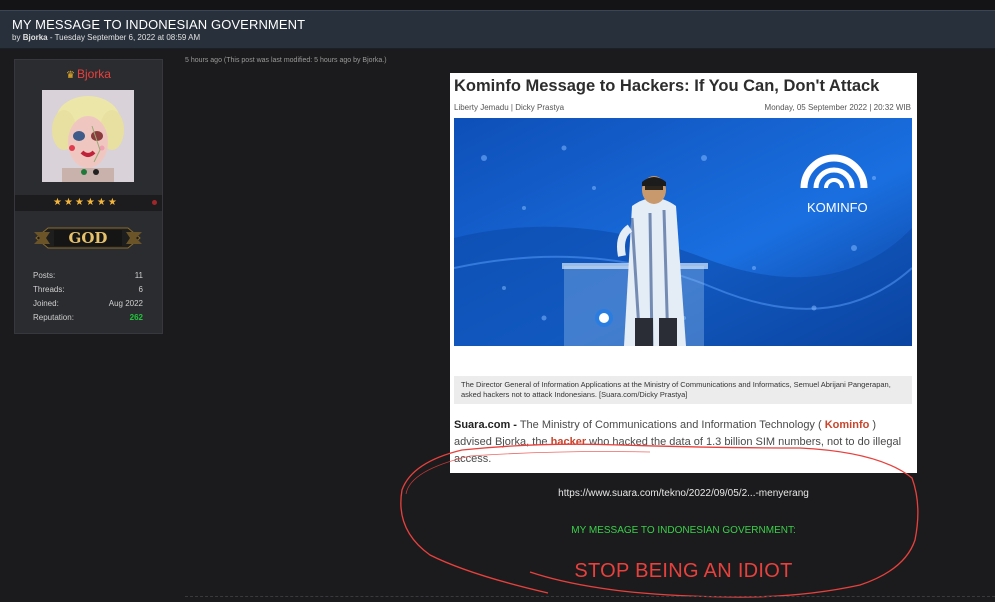 The height and width of the screenshot is (602, 995). Describe the element at coordinates (88, 289) in the screenshot. I see `stat-threads: Threads: 6` at that location.